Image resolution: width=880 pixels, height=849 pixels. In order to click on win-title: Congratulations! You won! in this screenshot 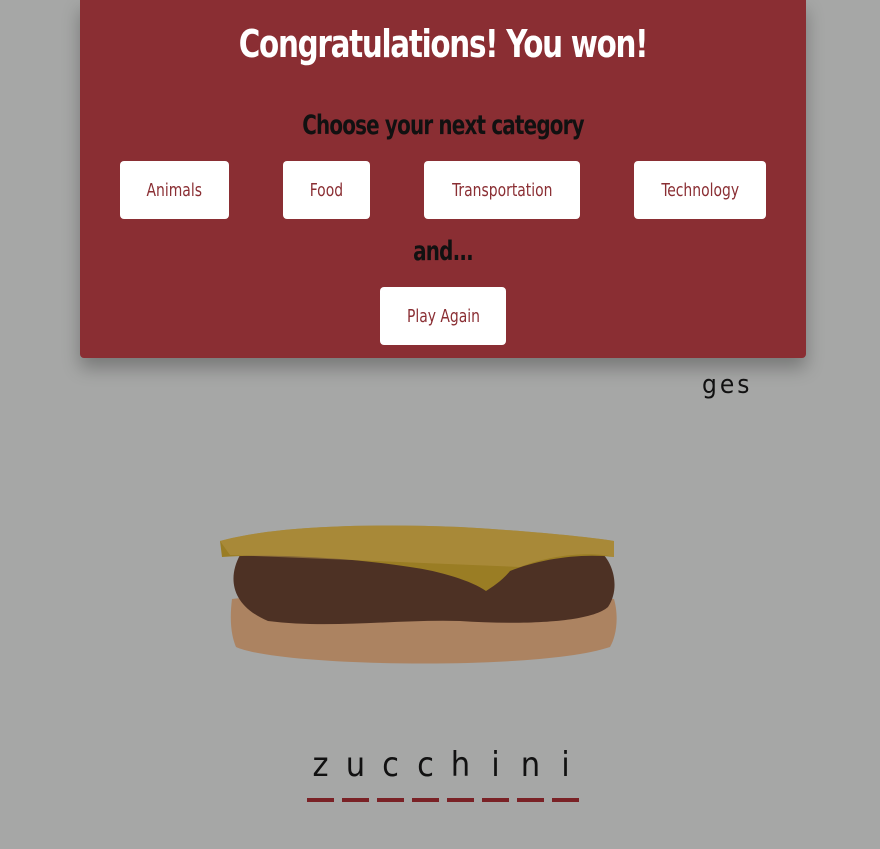, I will do `click(443, 44)`.